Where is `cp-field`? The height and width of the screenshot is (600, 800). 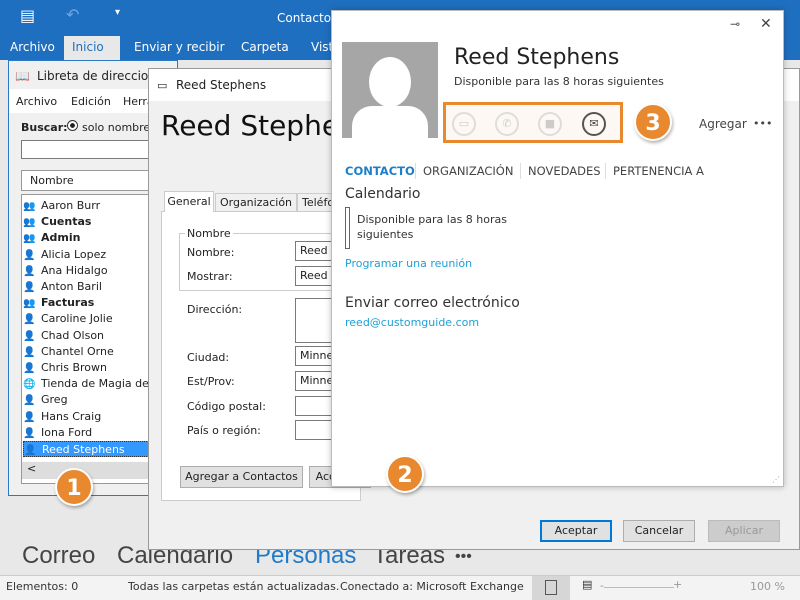 cp-field is located at coordinates (315, 406).